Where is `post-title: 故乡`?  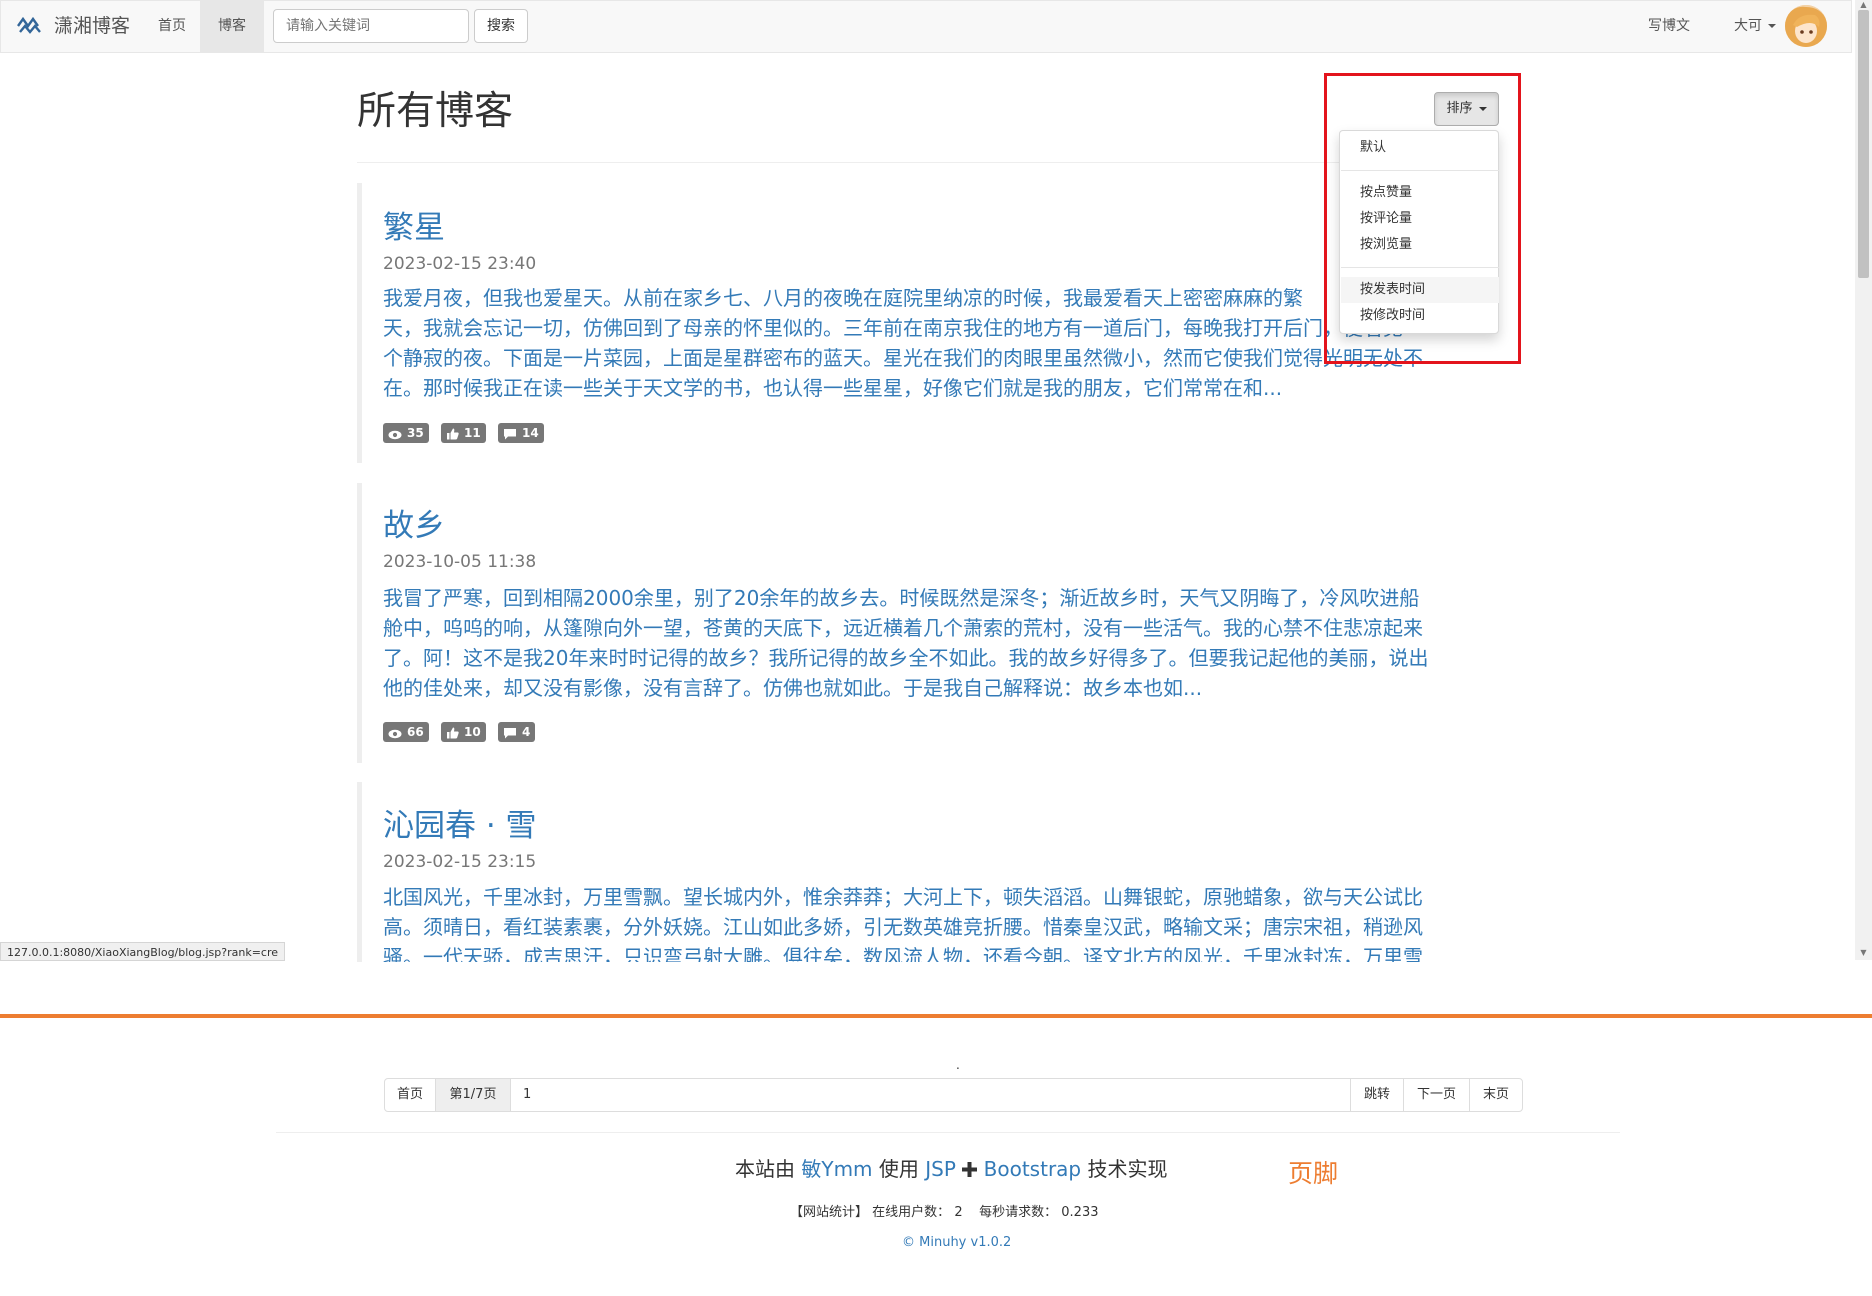 post-title: 故乡 is located at coordinates (414, 526).